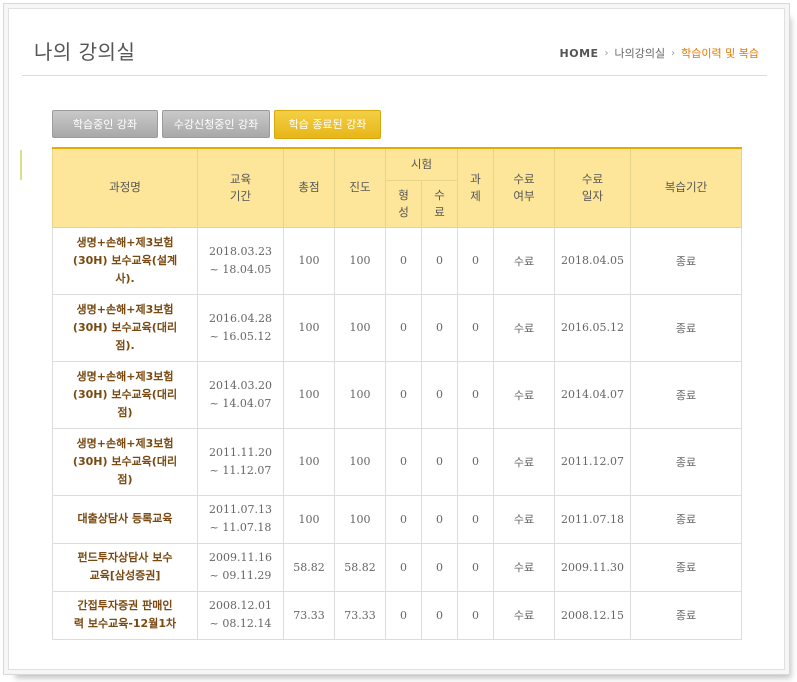  Describe the element at coordinates (309, 615) in the screenshot. I see `total-score: 73.33` at that location.